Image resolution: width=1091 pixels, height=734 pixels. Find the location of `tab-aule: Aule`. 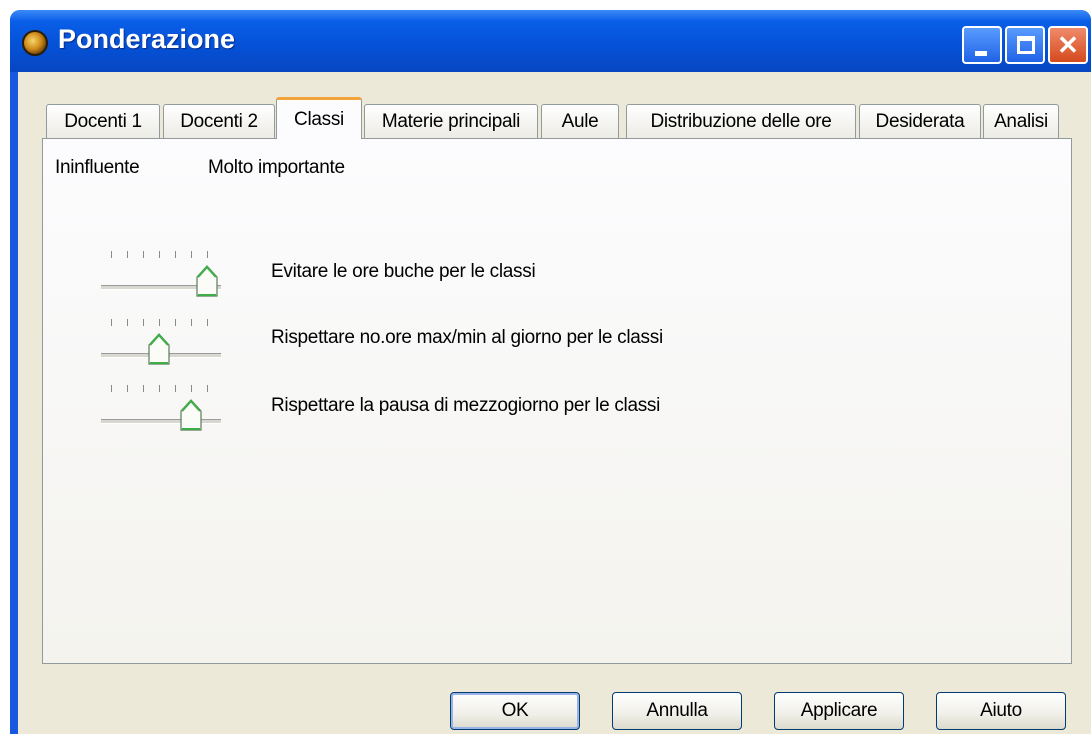

tab-aule: Aule is located at coordinates (580, 121).